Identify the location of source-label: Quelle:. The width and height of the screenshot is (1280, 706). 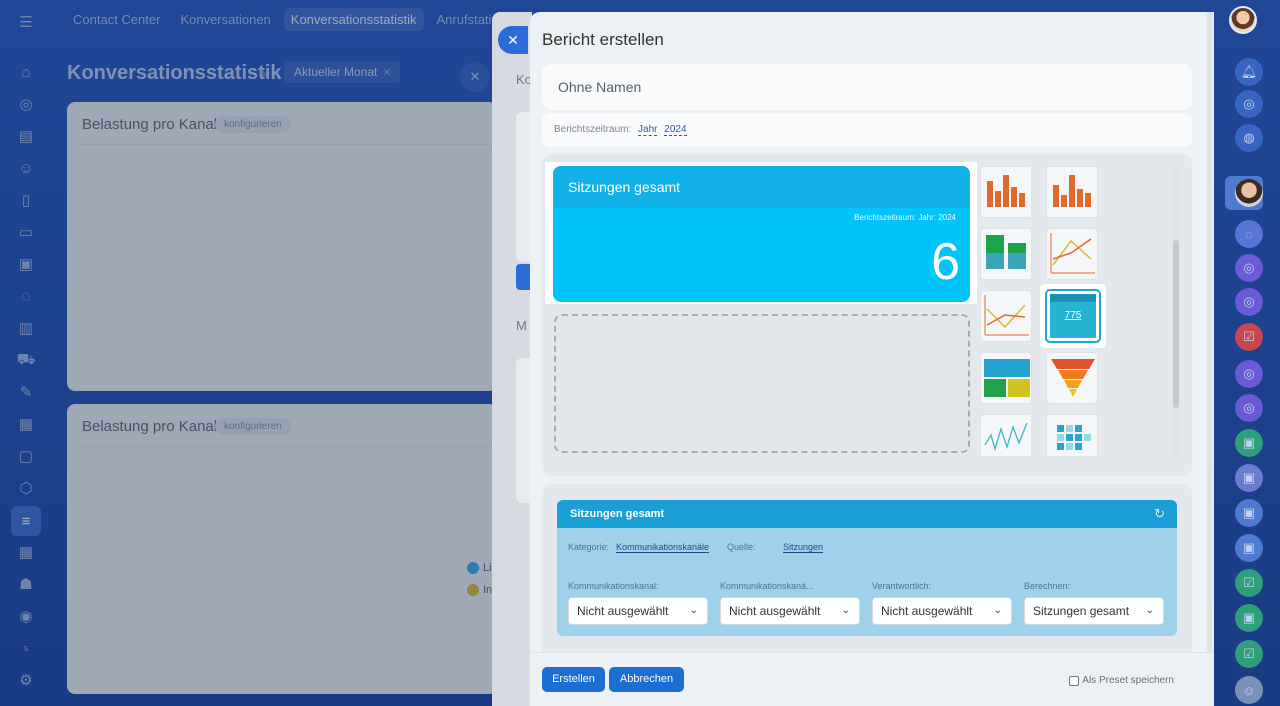
(741, 547).